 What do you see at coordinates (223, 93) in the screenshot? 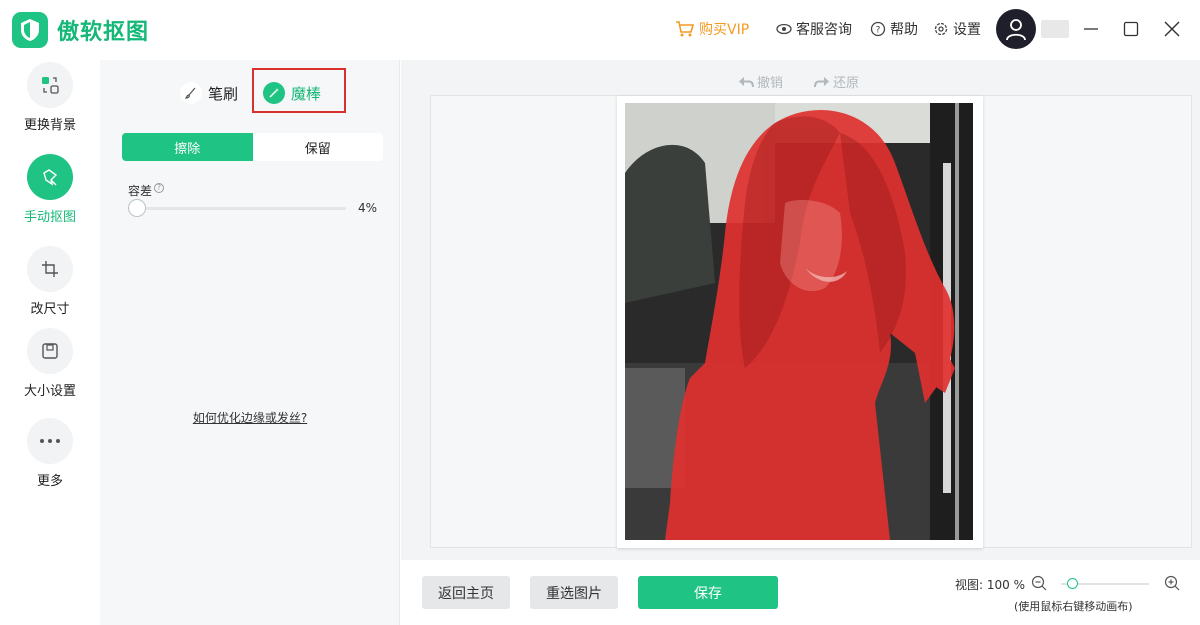
I see `tool-tab-brush-label: 笔刷` at bounding box center [223, 93].